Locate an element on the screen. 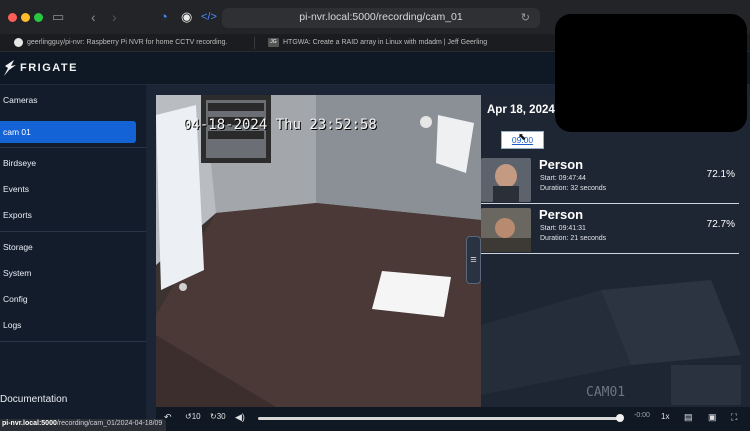 The width and height of the screenshot is (750, 431). rewind-10-button: ↺10 is located at coordinates (193, 416).